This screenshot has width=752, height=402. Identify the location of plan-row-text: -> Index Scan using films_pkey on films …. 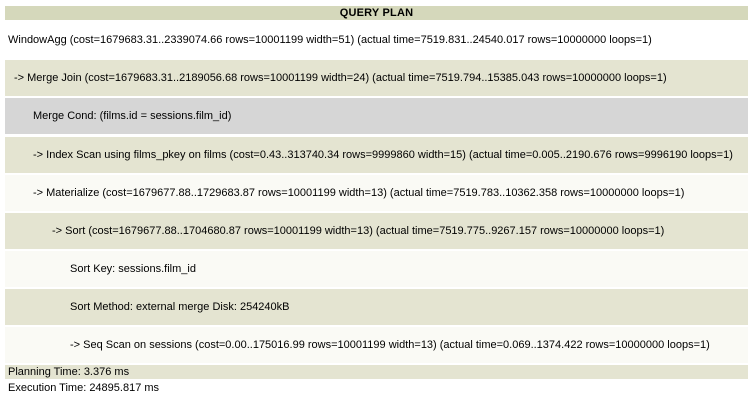
(383, 155).